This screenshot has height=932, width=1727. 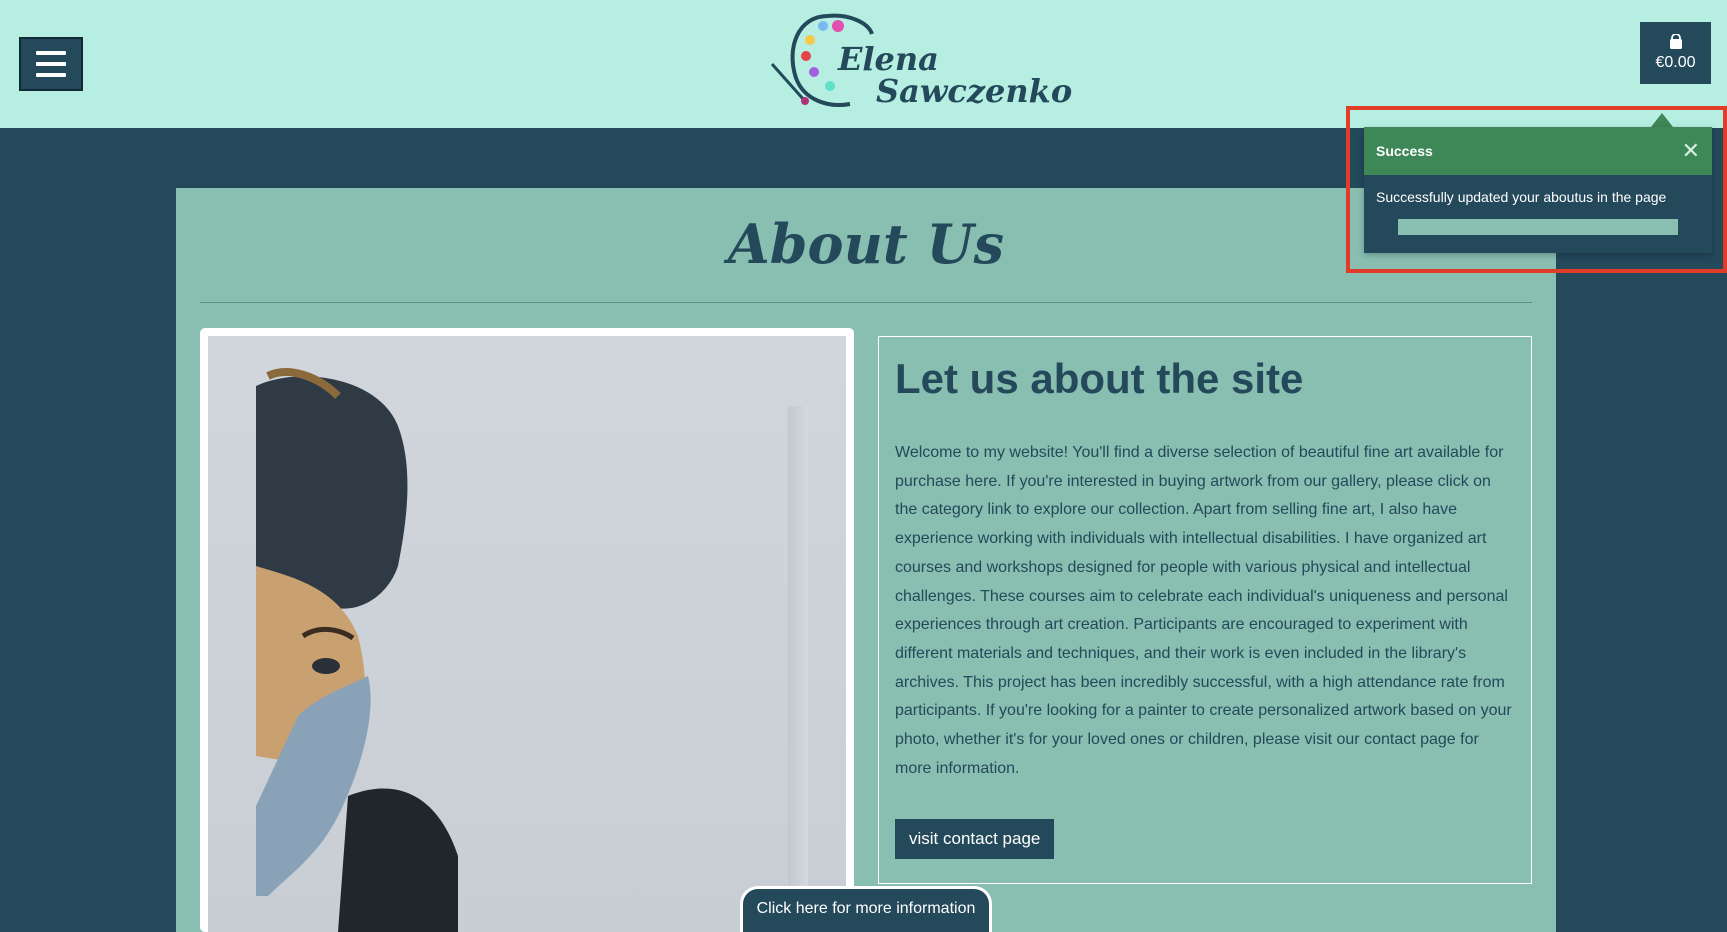 I want to click on more-info-button: Click here for more information, so click(x=866, y=909).